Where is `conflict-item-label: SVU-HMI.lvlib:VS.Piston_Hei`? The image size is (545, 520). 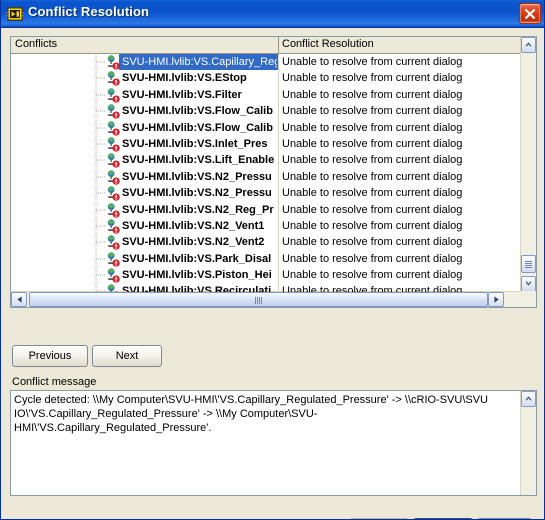 conflict-item-label: SVU-HMI.lvlib:VS.Piston_Hei is located at coordinates (197, 275).